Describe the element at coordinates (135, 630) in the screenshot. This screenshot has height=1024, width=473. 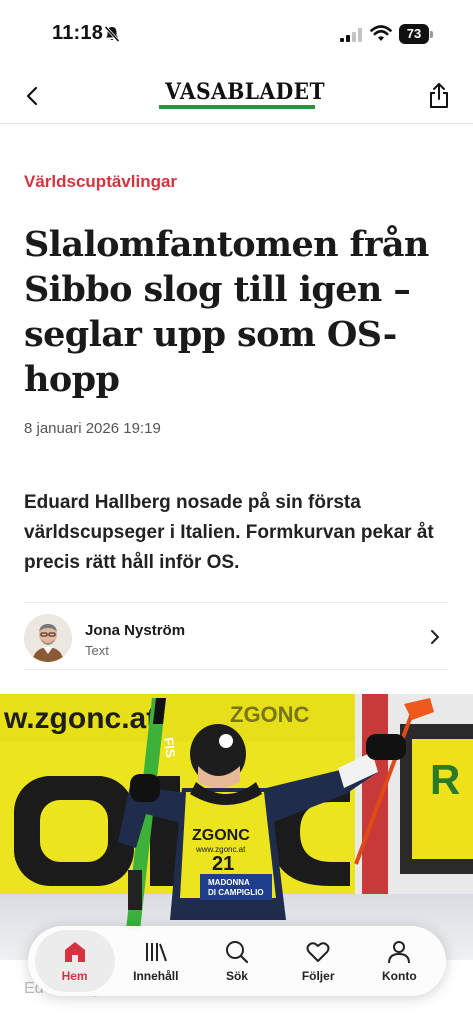
I see `author-name: Jona Nyström` at that location.